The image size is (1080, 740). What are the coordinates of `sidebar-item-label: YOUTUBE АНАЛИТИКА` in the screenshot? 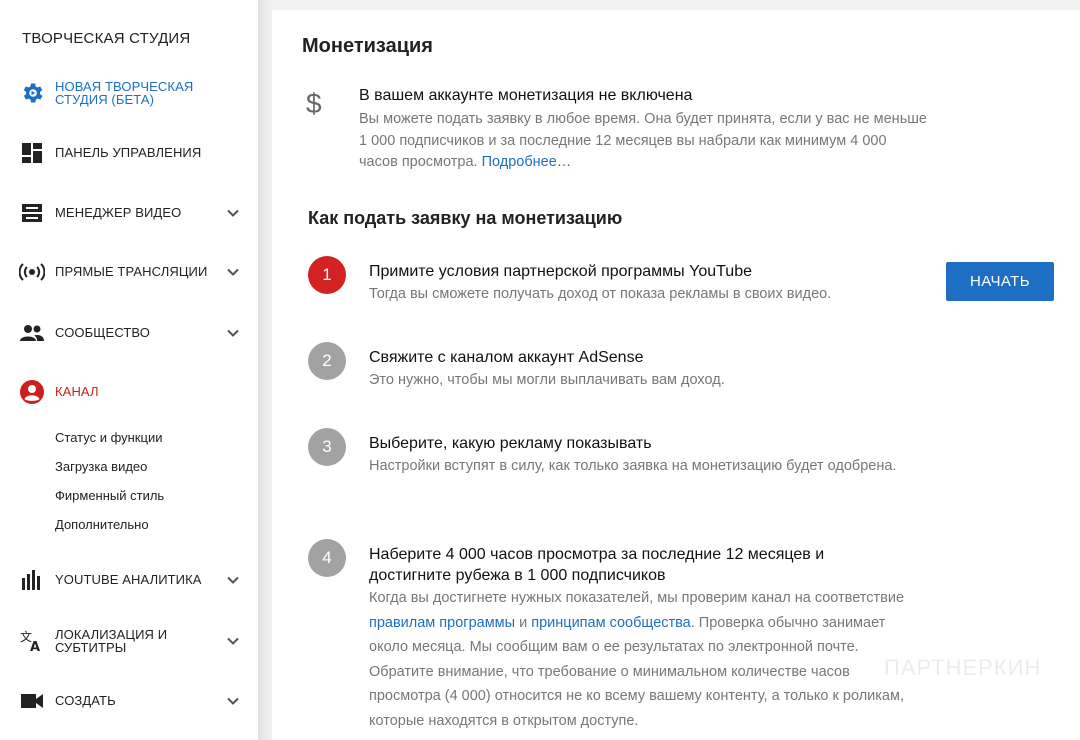 It's located at (128, 579).